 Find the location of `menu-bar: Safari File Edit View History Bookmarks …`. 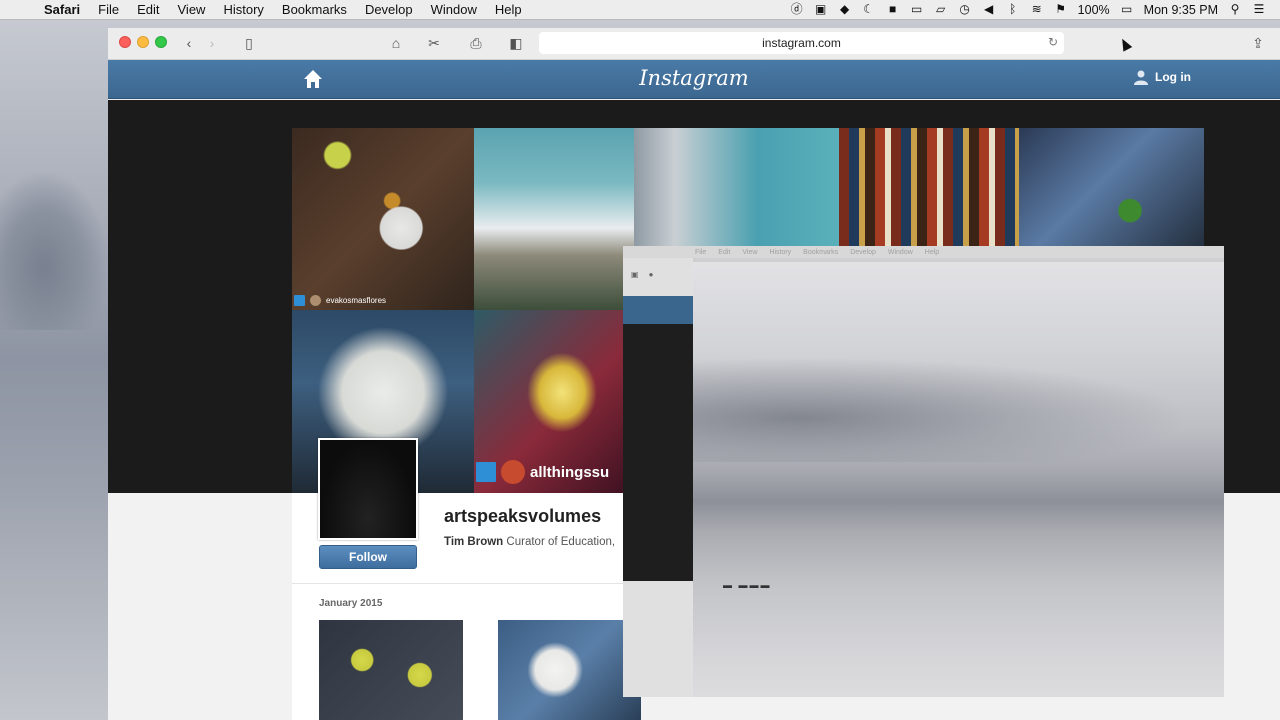

menu-bar: Safari File Edit View History Bookmarks … is located at coordinates (640, 10).